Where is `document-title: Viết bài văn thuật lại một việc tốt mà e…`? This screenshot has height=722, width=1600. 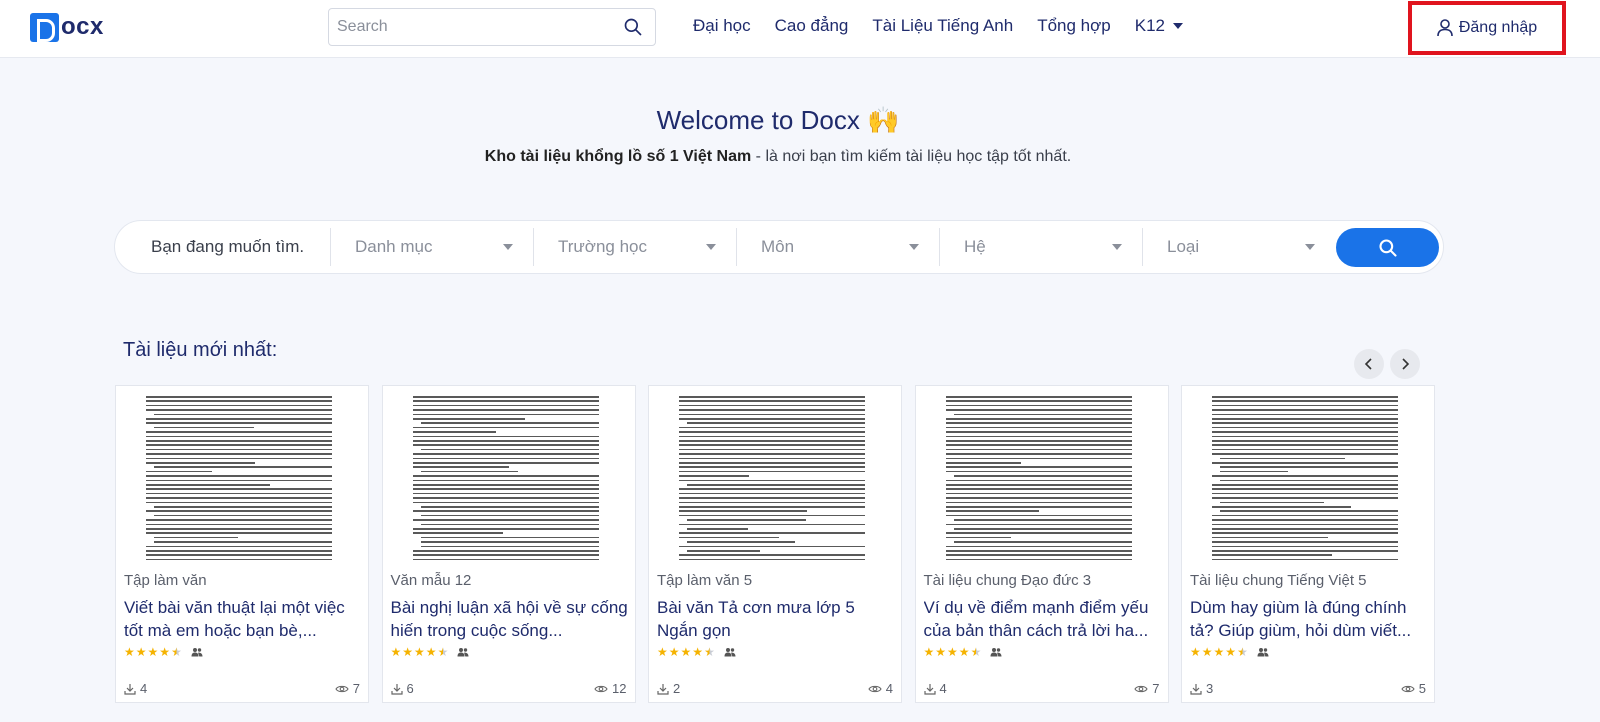 document-title: Viết bài văn thuật lại một việc tốt mà e… is located at coordinates (244, 619).